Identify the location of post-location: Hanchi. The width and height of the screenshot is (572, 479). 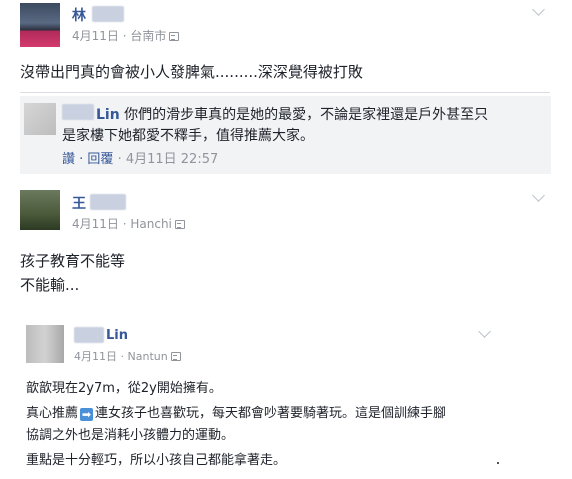
(151, 224).